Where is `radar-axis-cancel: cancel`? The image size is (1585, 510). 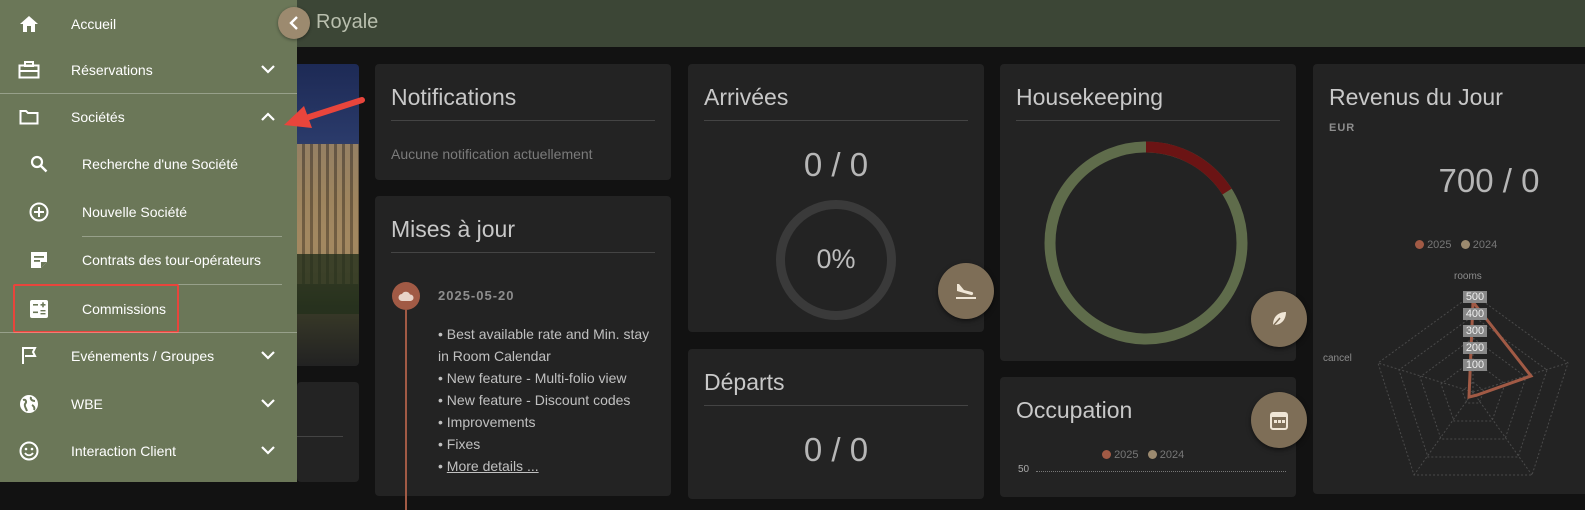 radar-axis-cancel: cancel is located at coordinates (1337, 358).